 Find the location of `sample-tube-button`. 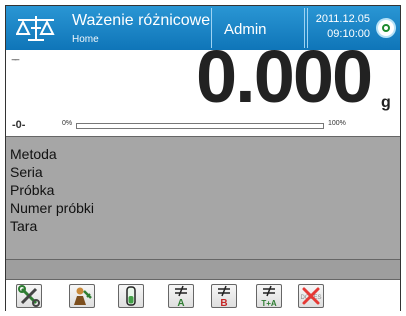

sample-tube-button is located at coordinates (131, 296).